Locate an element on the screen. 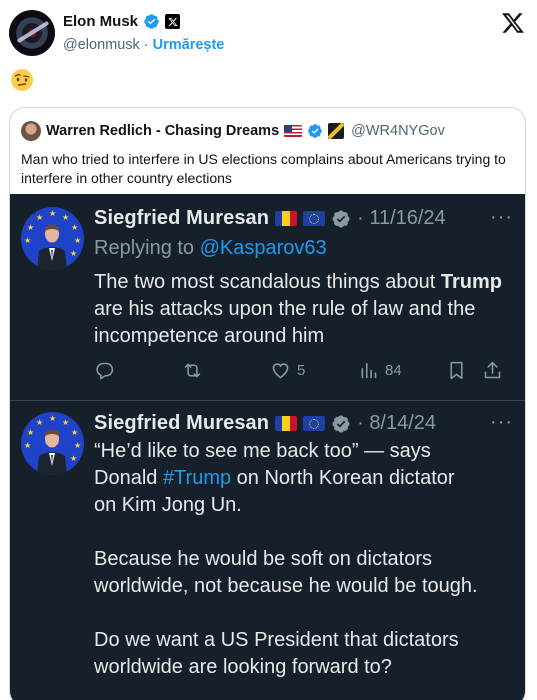 Image resolution: width=537 pixels, height=700 pixels. author-name: Elon Musk is located at coordinates (100, 21).